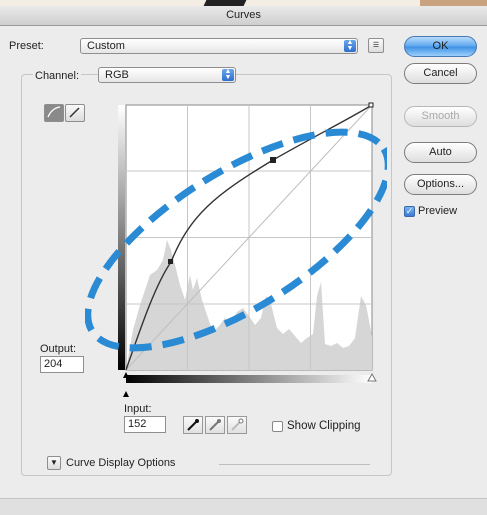 This screenshot has height=515, width=487. Describe the element at coordinates (376, 45) in the screenshot. I see `preset-options-icon: ☰` at that location.